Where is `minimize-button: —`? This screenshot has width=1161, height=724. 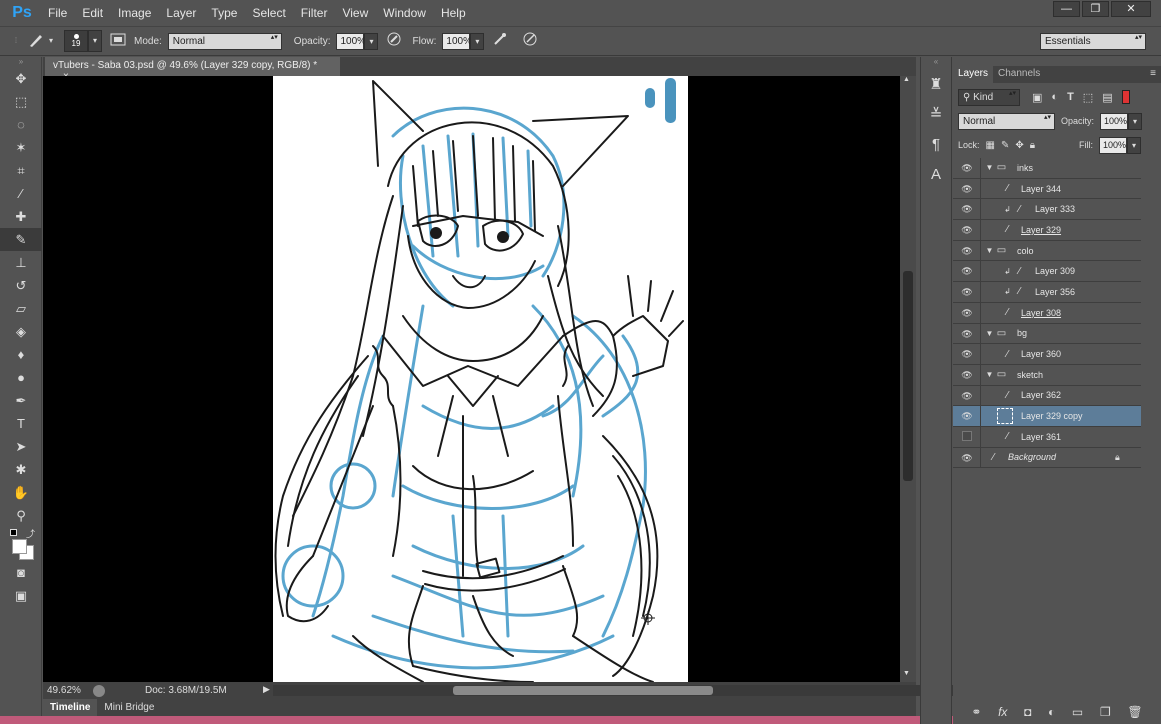
minimize-button: — is located at coordinates (1066, 9).